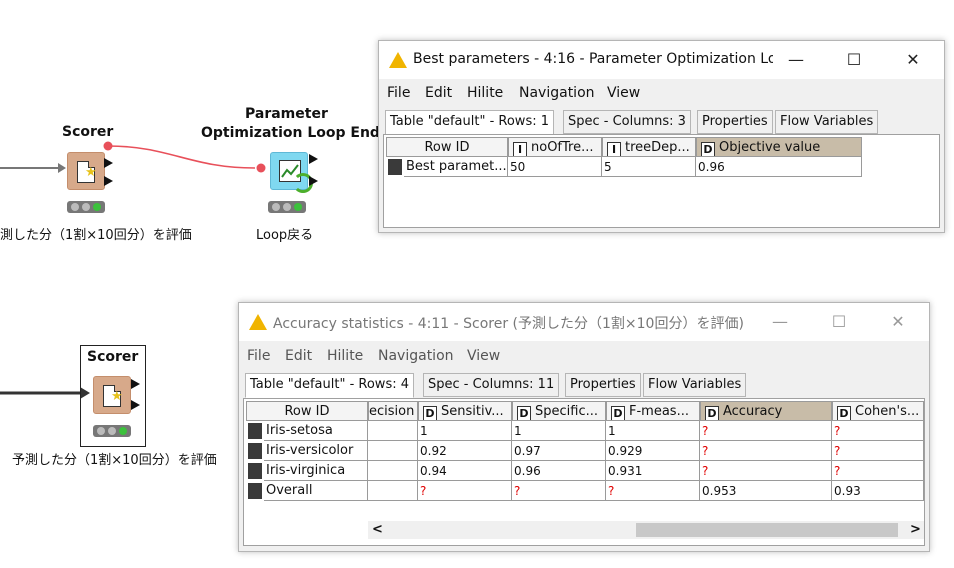  I want to click on table-cell: Iris-virginica, so click(316, 471).